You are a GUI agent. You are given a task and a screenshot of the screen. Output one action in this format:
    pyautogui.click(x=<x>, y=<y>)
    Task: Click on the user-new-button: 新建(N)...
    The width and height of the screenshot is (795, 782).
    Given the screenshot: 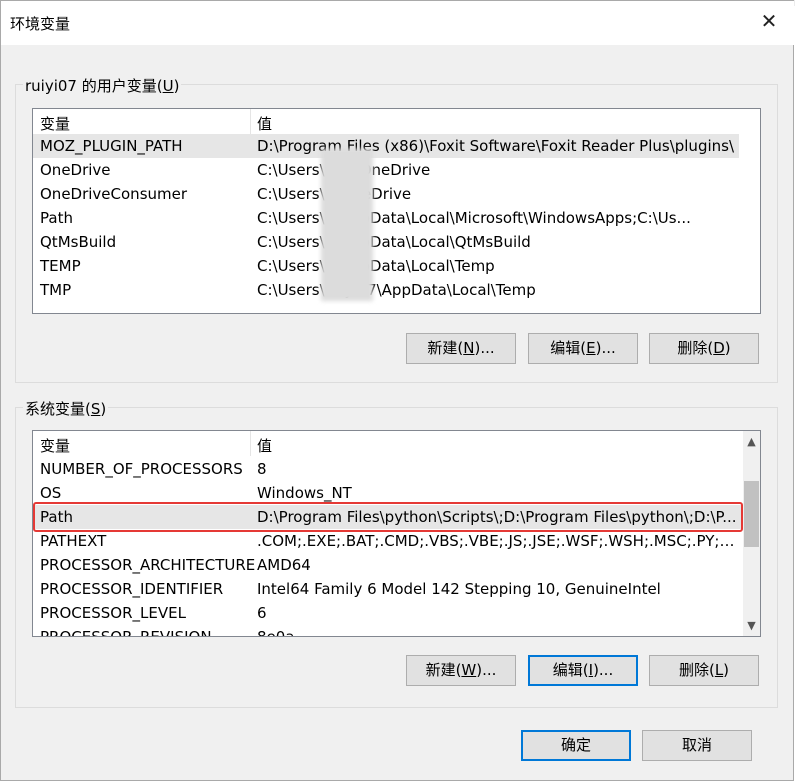 What is the action you would take?
    pyautogui.click(x=461, y=348)
    